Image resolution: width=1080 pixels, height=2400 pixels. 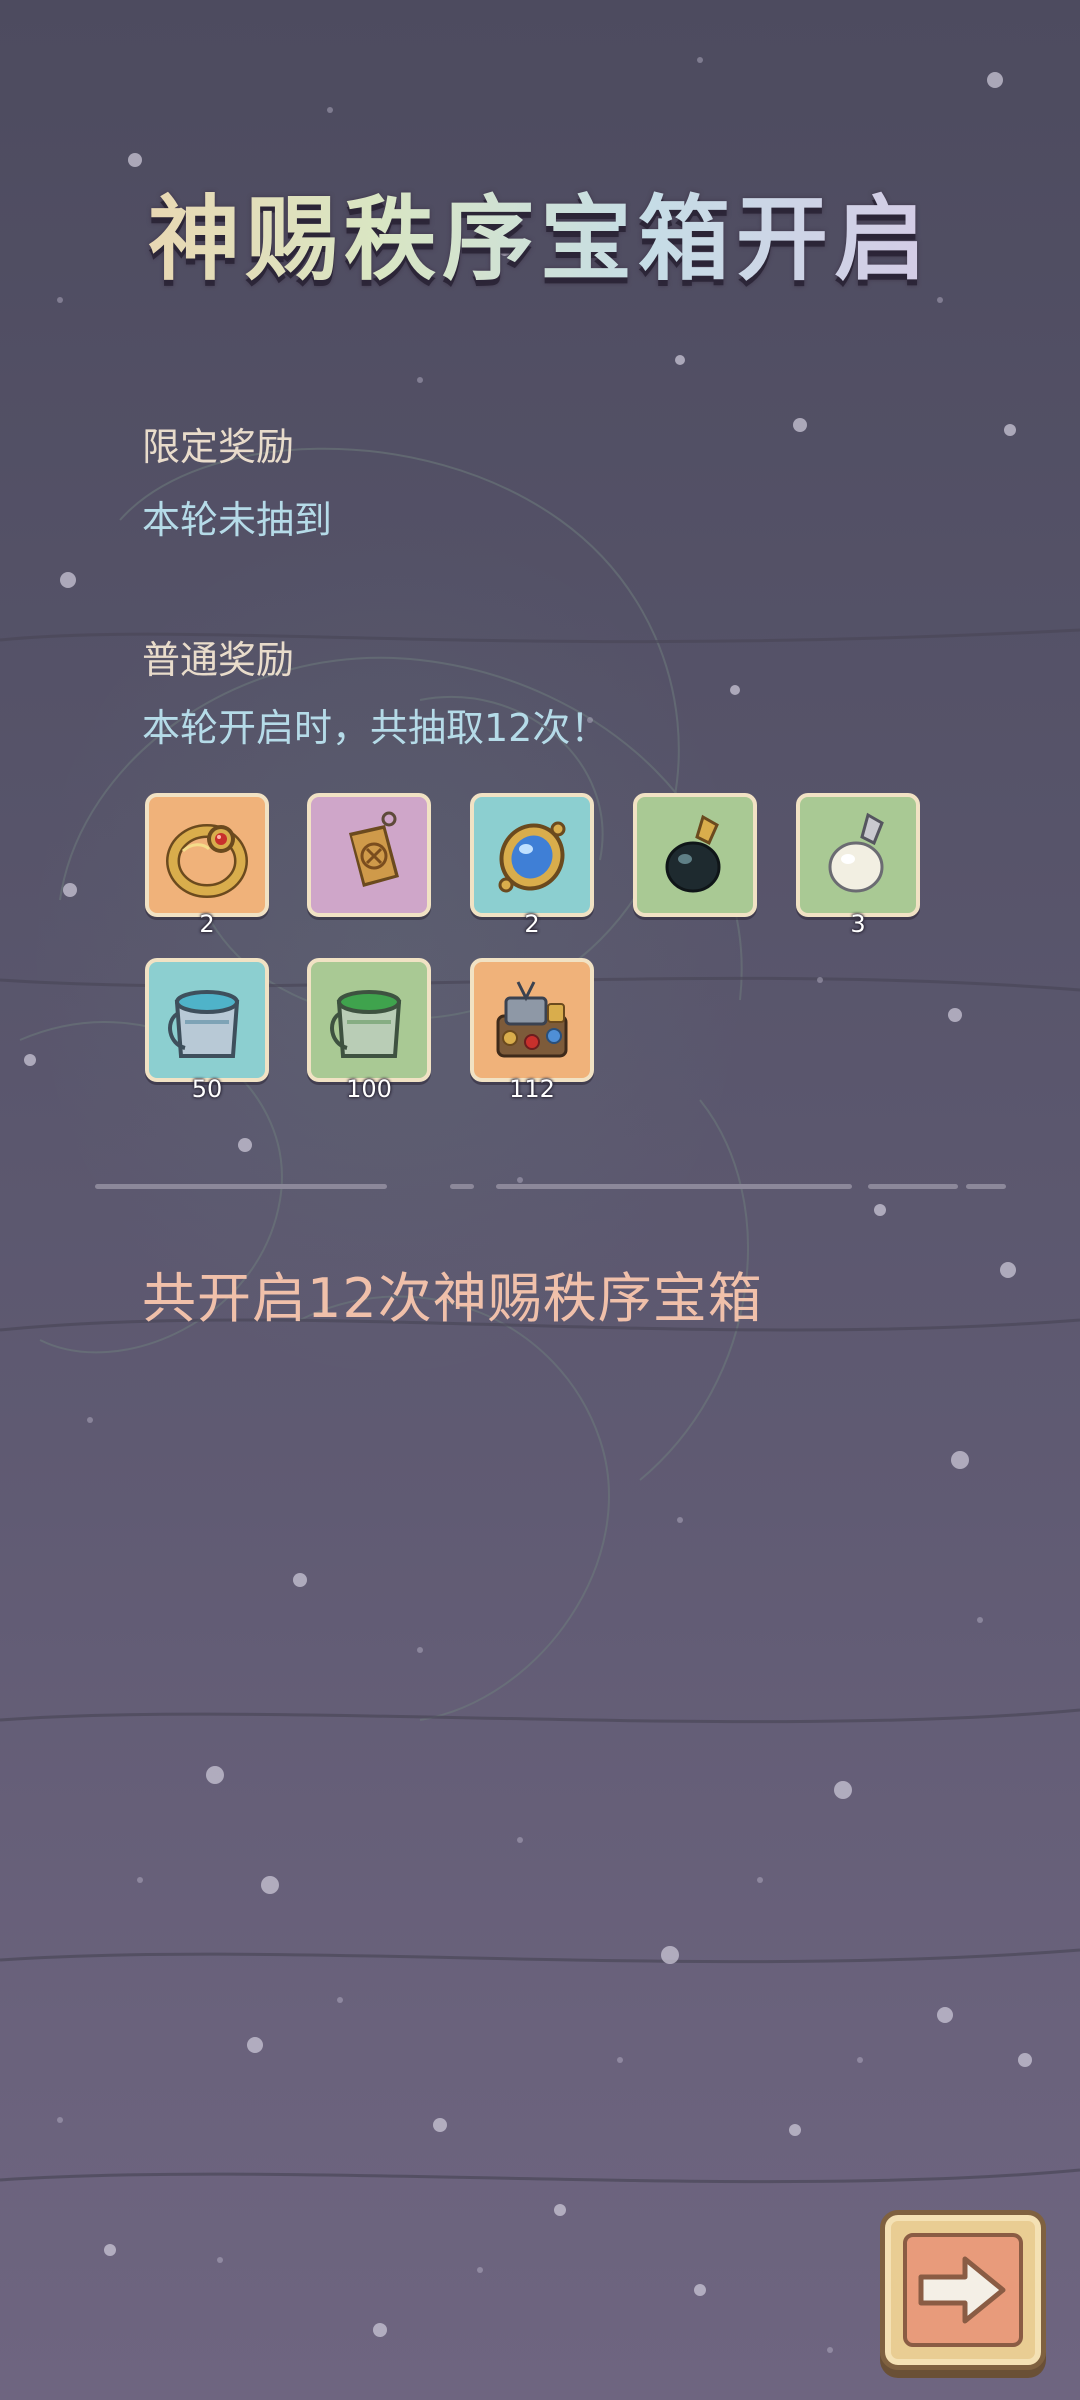 What do you see at coordinates (207, 1089) in the screenshot?
I see `reward-count: 50` at bounding box center [207, 1089].